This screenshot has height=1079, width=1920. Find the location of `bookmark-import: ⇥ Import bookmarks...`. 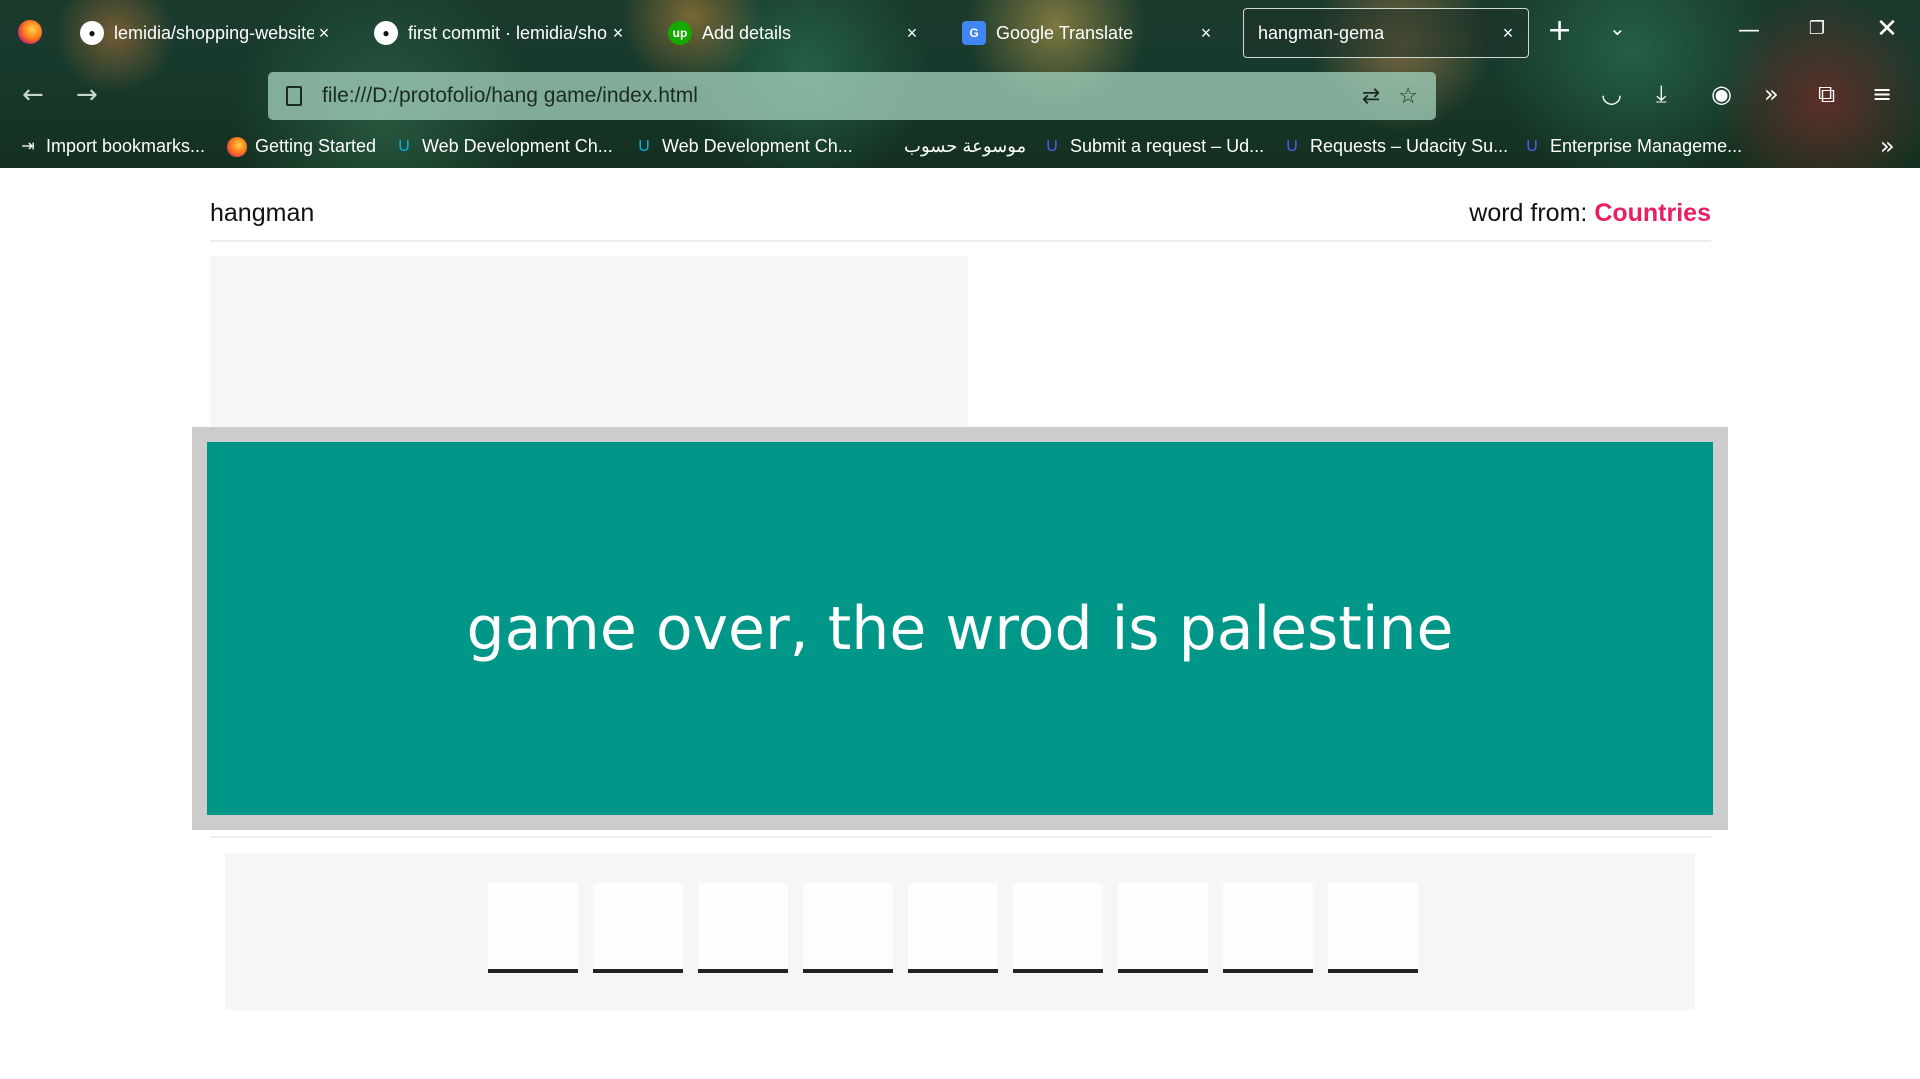

bookmark-import: ⇥ Import bookmarks... is located at coordinates (111, 146).